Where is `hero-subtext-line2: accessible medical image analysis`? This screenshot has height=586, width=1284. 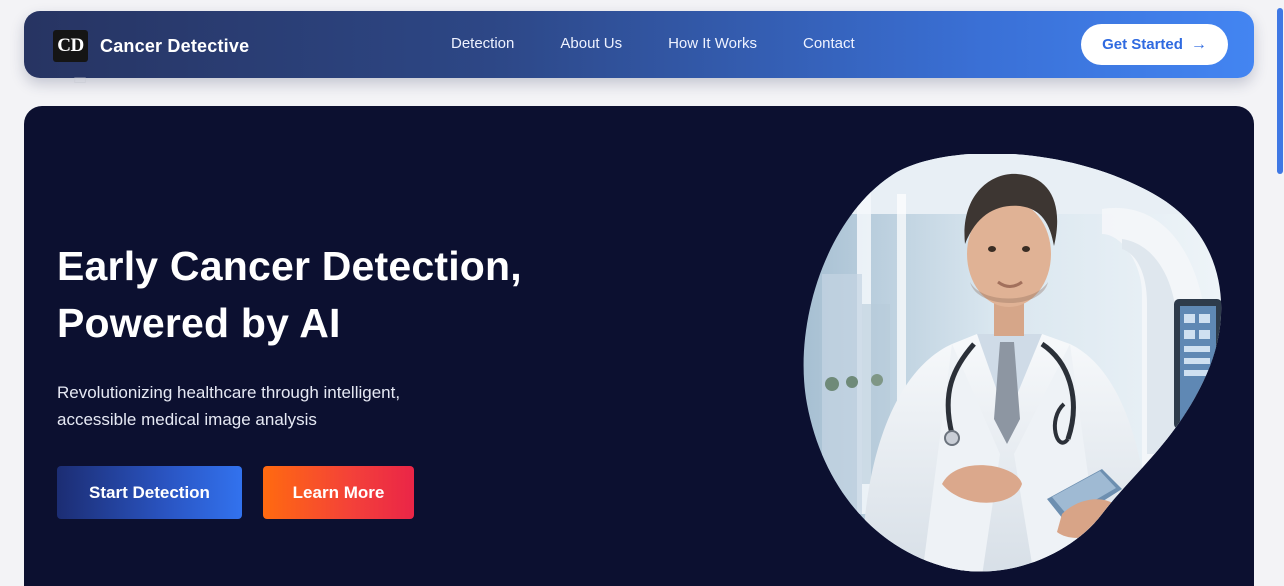 hero-subtext-line2: accessible medical image analysis is located at coordinates (187, 419).